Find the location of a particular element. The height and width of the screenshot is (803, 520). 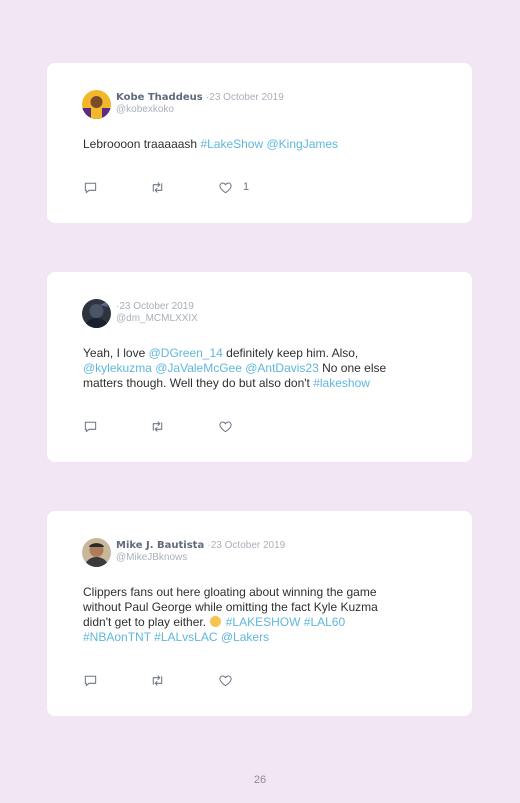

like-button: 1 is located at coordinates (233, 187).